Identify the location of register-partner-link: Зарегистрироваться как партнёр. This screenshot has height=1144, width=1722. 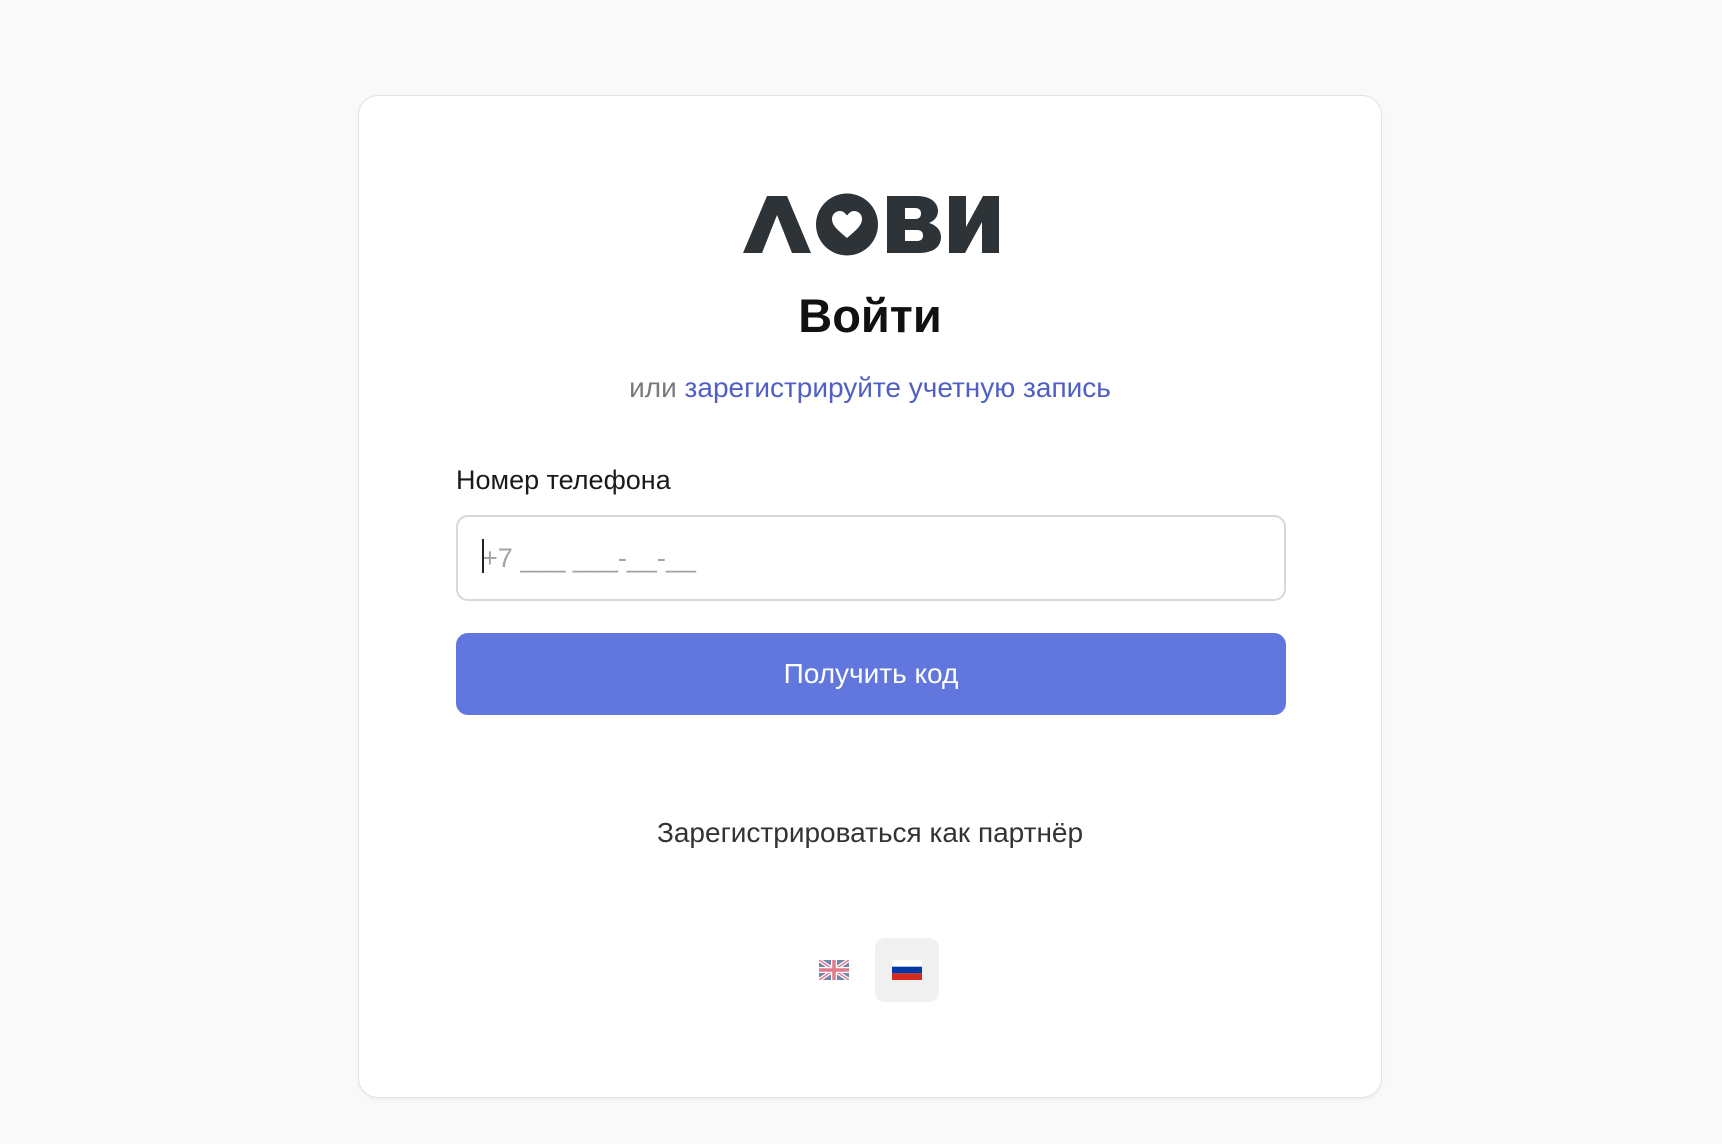
(870, 833).